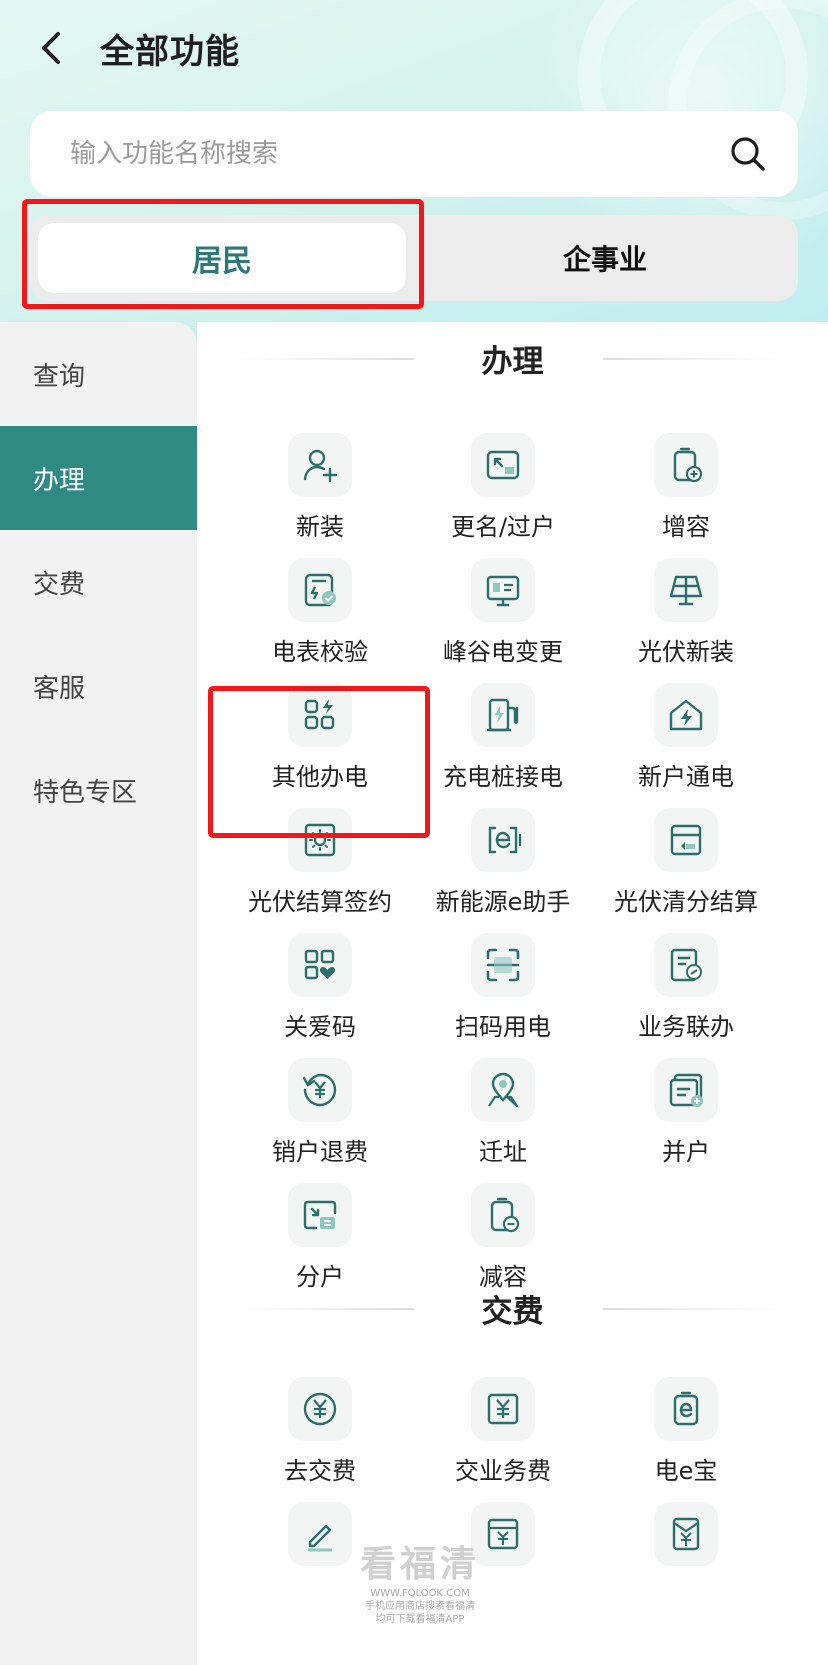  I want to click on function-item-relocate: 迁址, so click(503, 1118).